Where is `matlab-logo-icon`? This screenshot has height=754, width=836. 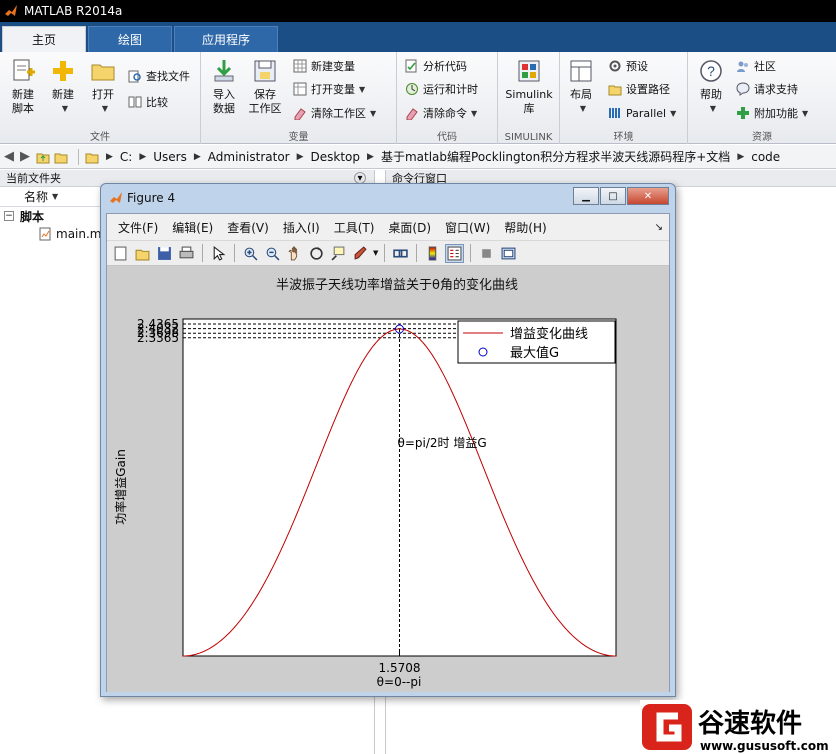
matlab-logo-icon is located at coordinates (116, 197).